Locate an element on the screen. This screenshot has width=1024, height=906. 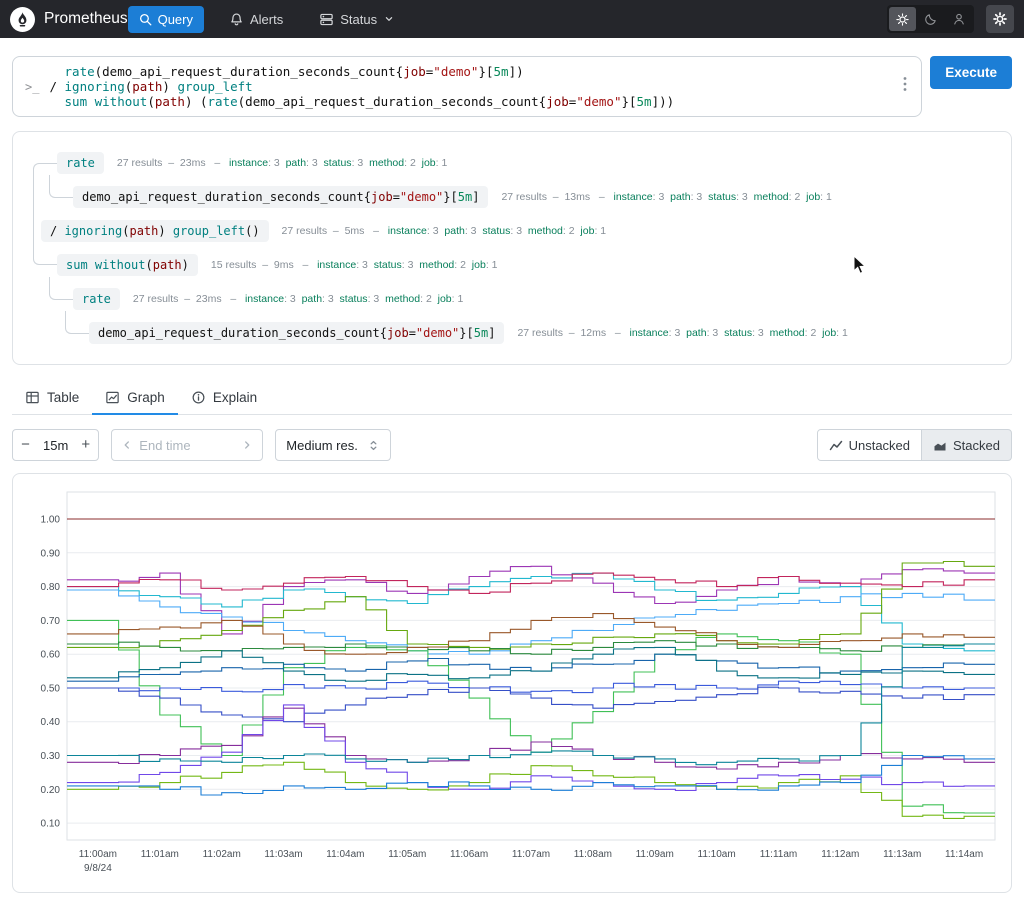
gear-icon is located at coordinates (1000, 19).